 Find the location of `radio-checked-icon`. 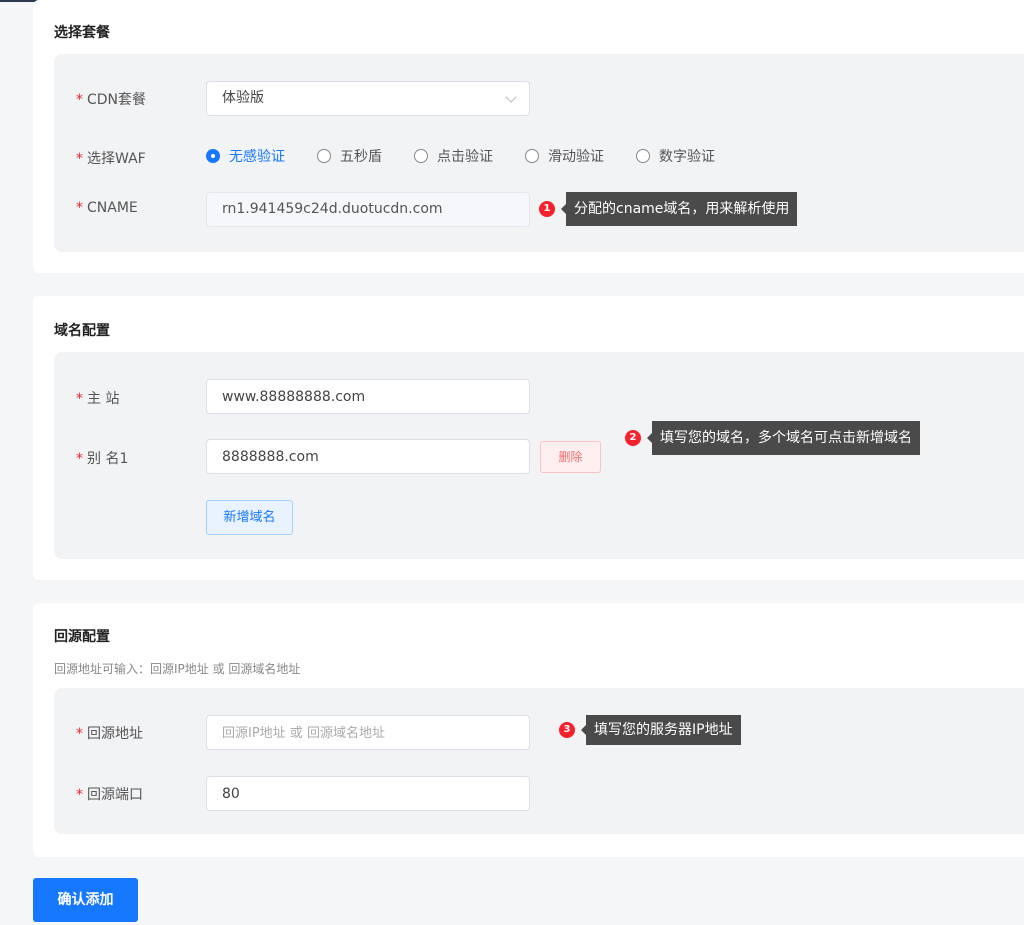

radio-checked-icon is located at coordinates (213, 156).